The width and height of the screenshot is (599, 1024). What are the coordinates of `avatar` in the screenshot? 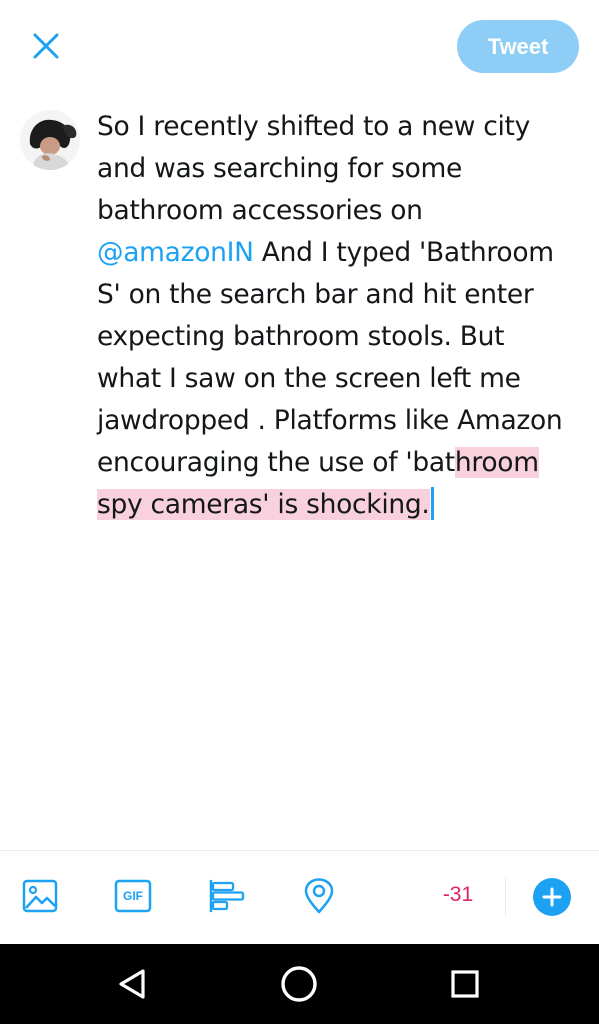 It's located at (50, 140).